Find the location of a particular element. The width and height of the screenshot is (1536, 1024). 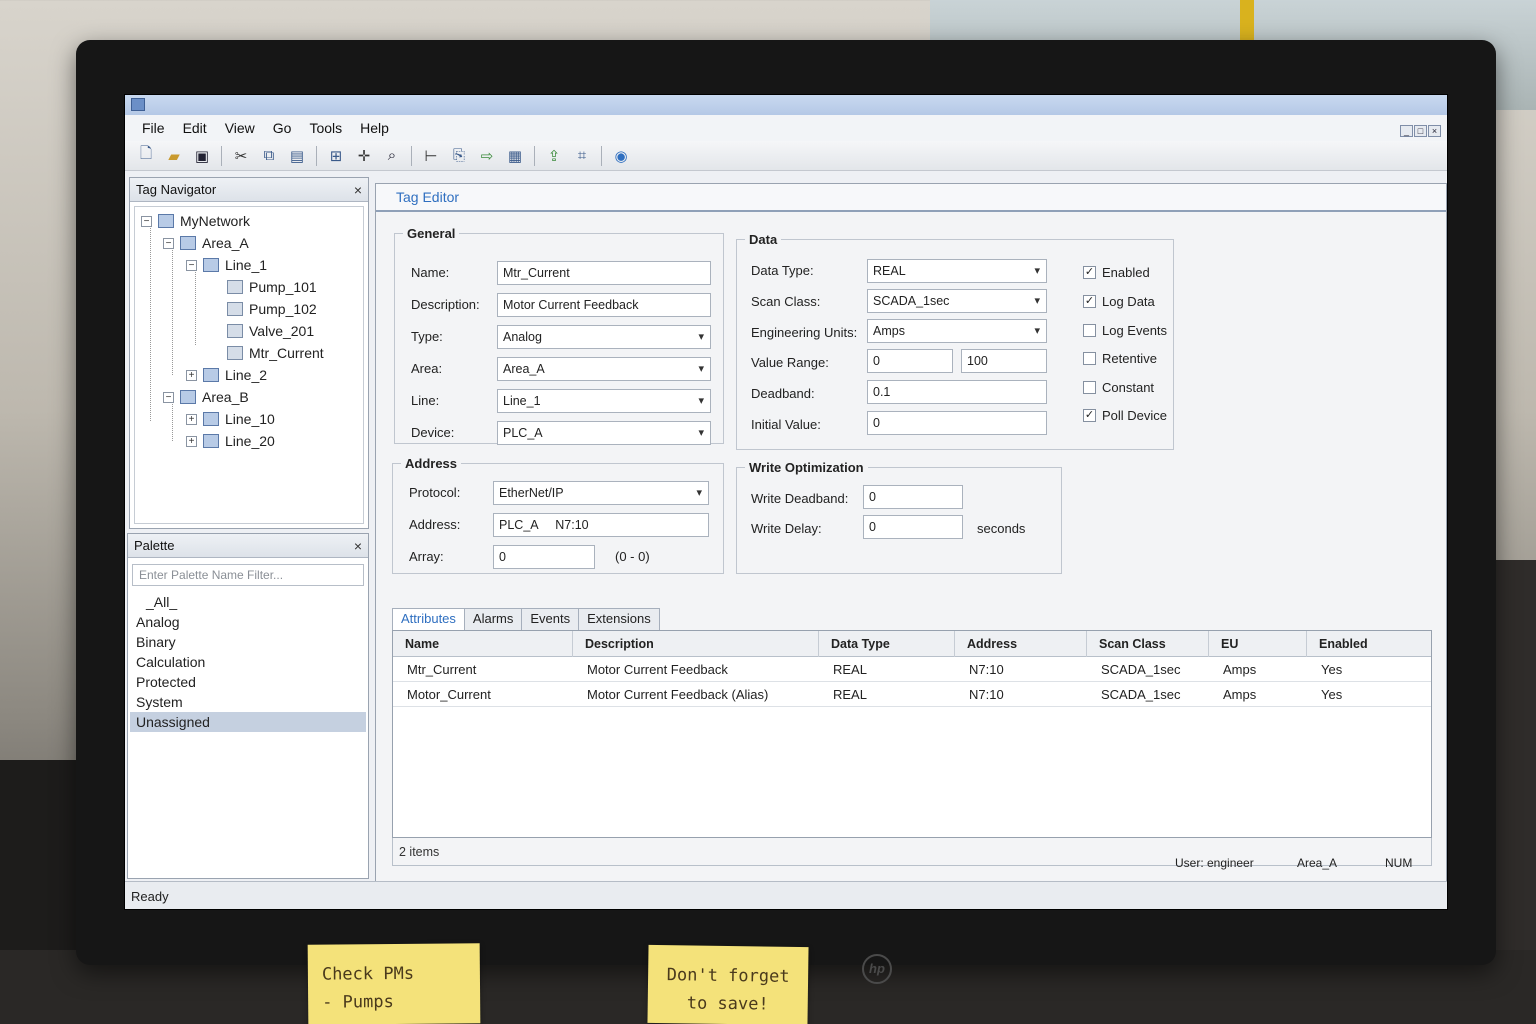

log-events-checkbox: Log Events is located at coordinates (1125, 330).